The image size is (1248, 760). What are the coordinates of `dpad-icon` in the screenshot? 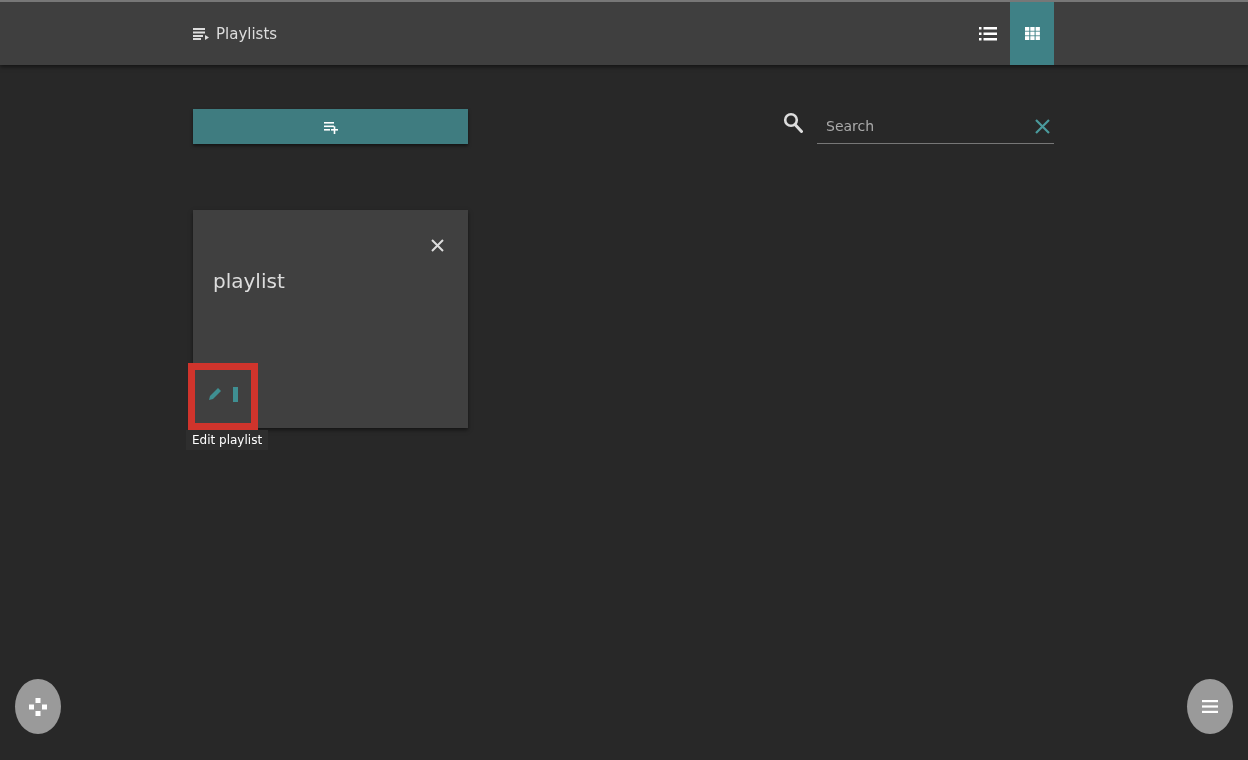 It's located at (38, 706).